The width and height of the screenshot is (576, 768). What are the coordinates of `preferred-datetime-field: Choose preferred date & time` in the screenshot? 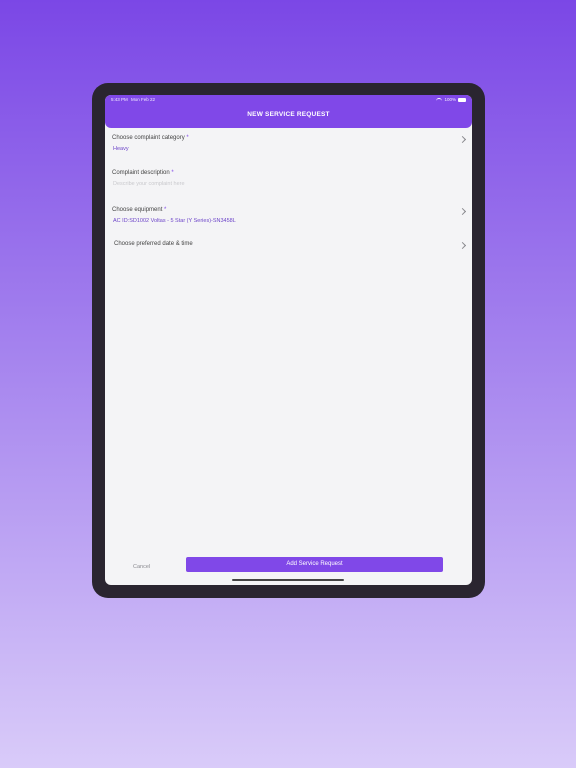 It's located at (289, 245).